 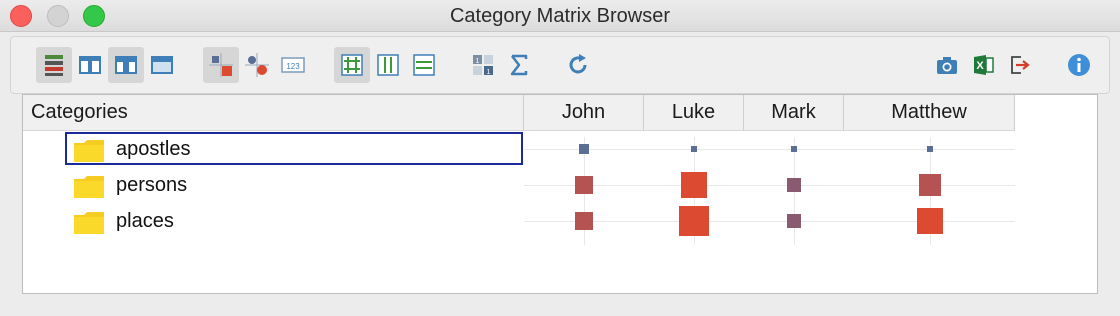 I want to click on numbered-grid-button: 1 1, so click(x=483, y=65).